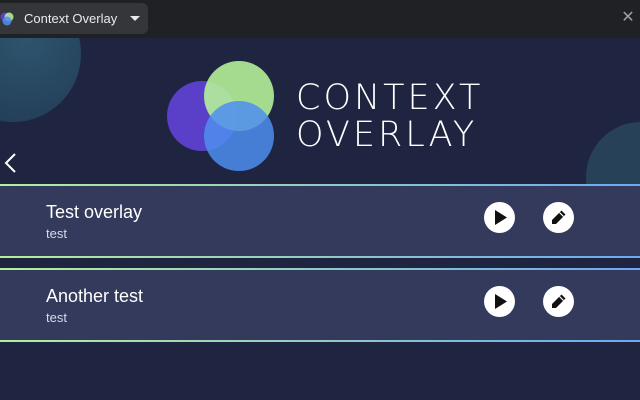 Image resolution: width=640 pixels, height=400 pixels. I want to click on overlay-title: Test overlay, so click(94, 212).